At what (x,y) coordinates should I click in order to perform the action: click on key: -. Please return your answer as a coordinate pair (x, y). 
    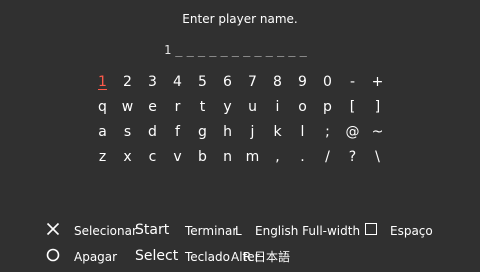
    Looking at the image, I should click on (352, 82).